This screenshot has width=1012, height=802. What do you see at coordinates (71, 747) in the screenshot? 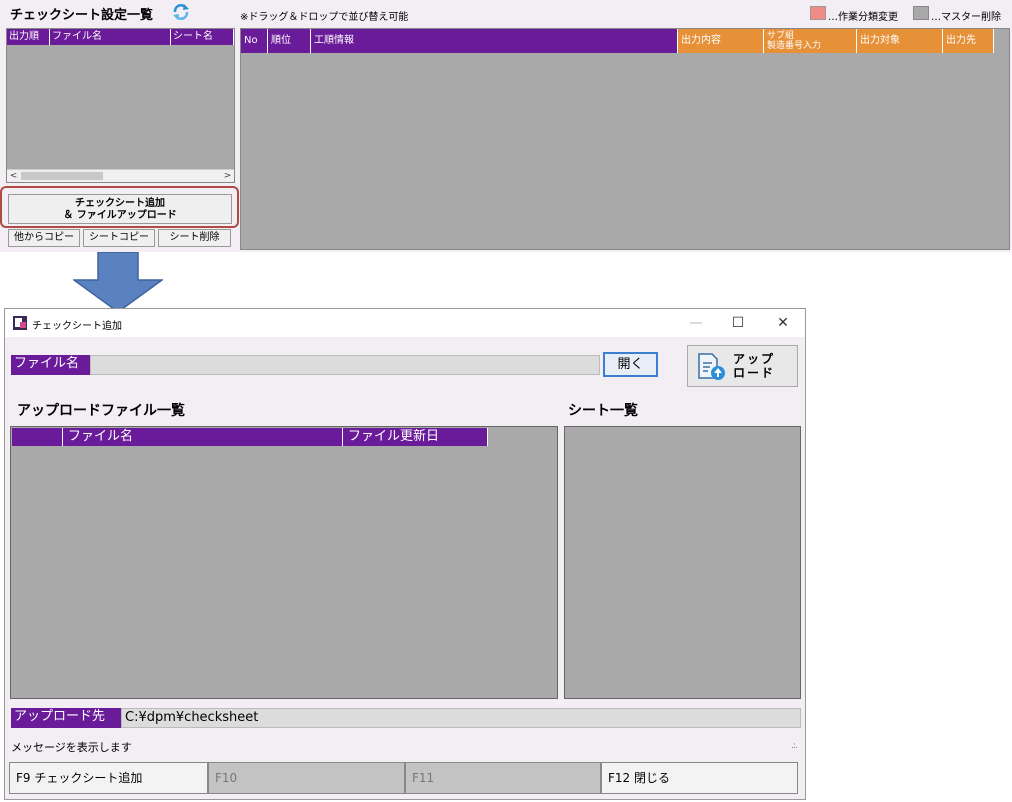
I see `status-message: メッセージを表示します` at bounding box center [71, 747].